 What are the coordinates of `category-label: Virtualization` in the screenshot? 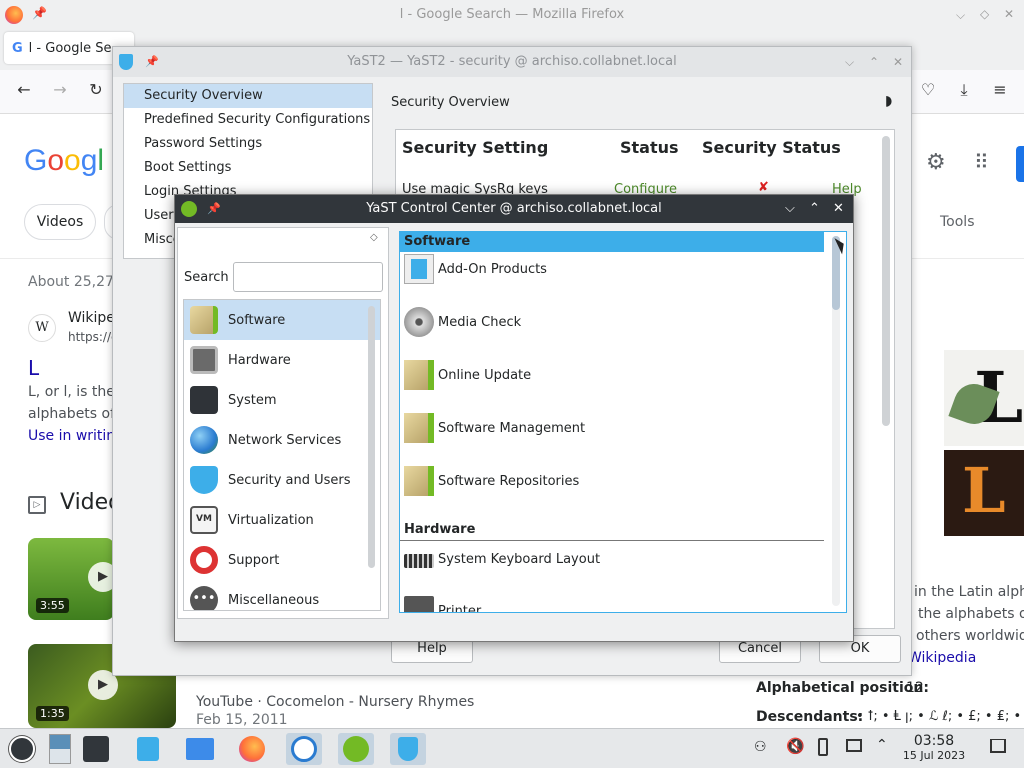 It's located at (271, 520).